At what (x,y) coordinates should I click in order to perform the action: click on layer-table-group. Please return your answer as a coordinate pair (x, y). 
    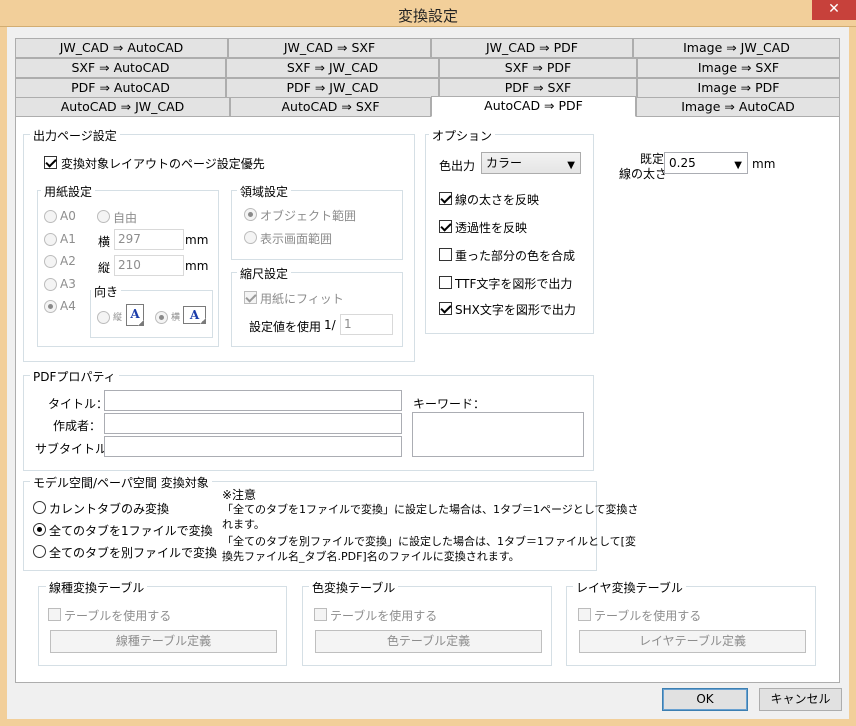
    Looking at the image, I should click on (691, 626).